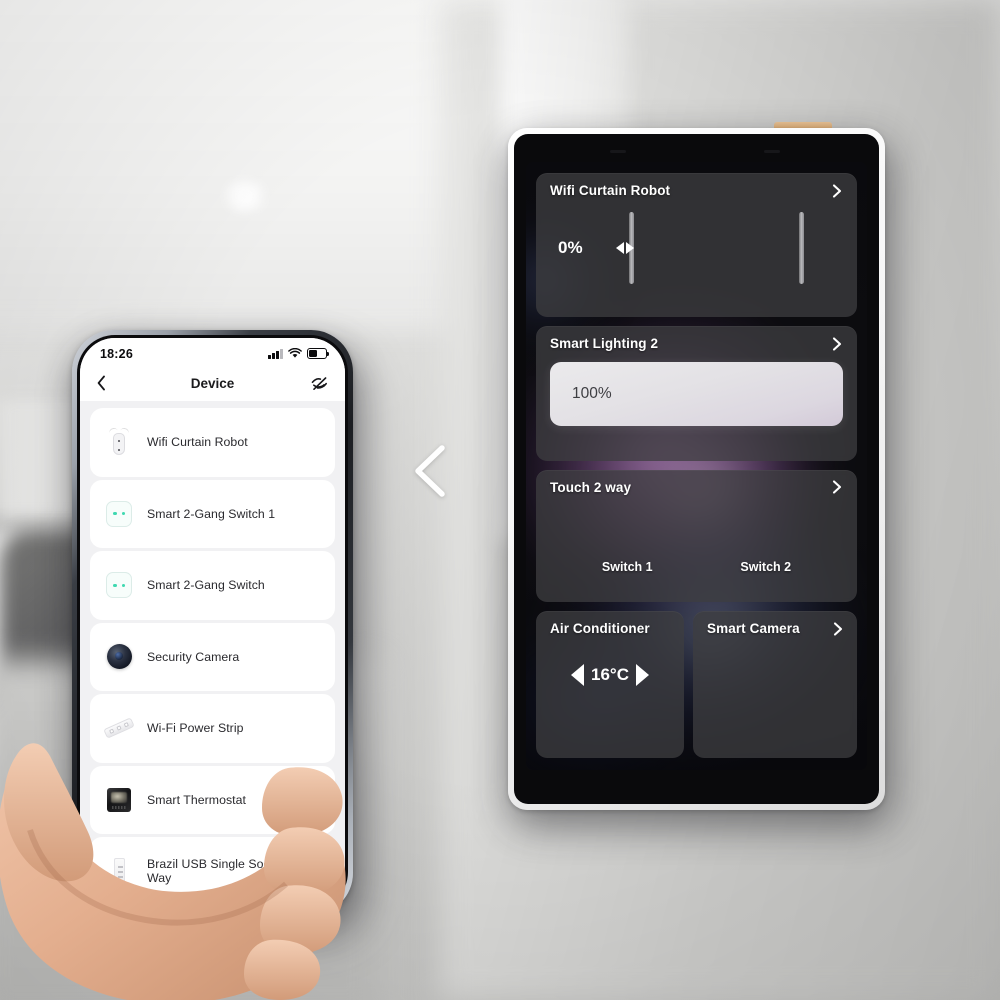  I want to click on bottom-card-row: Air Conditioner 16°C Smart Camera, so click(696, 684).